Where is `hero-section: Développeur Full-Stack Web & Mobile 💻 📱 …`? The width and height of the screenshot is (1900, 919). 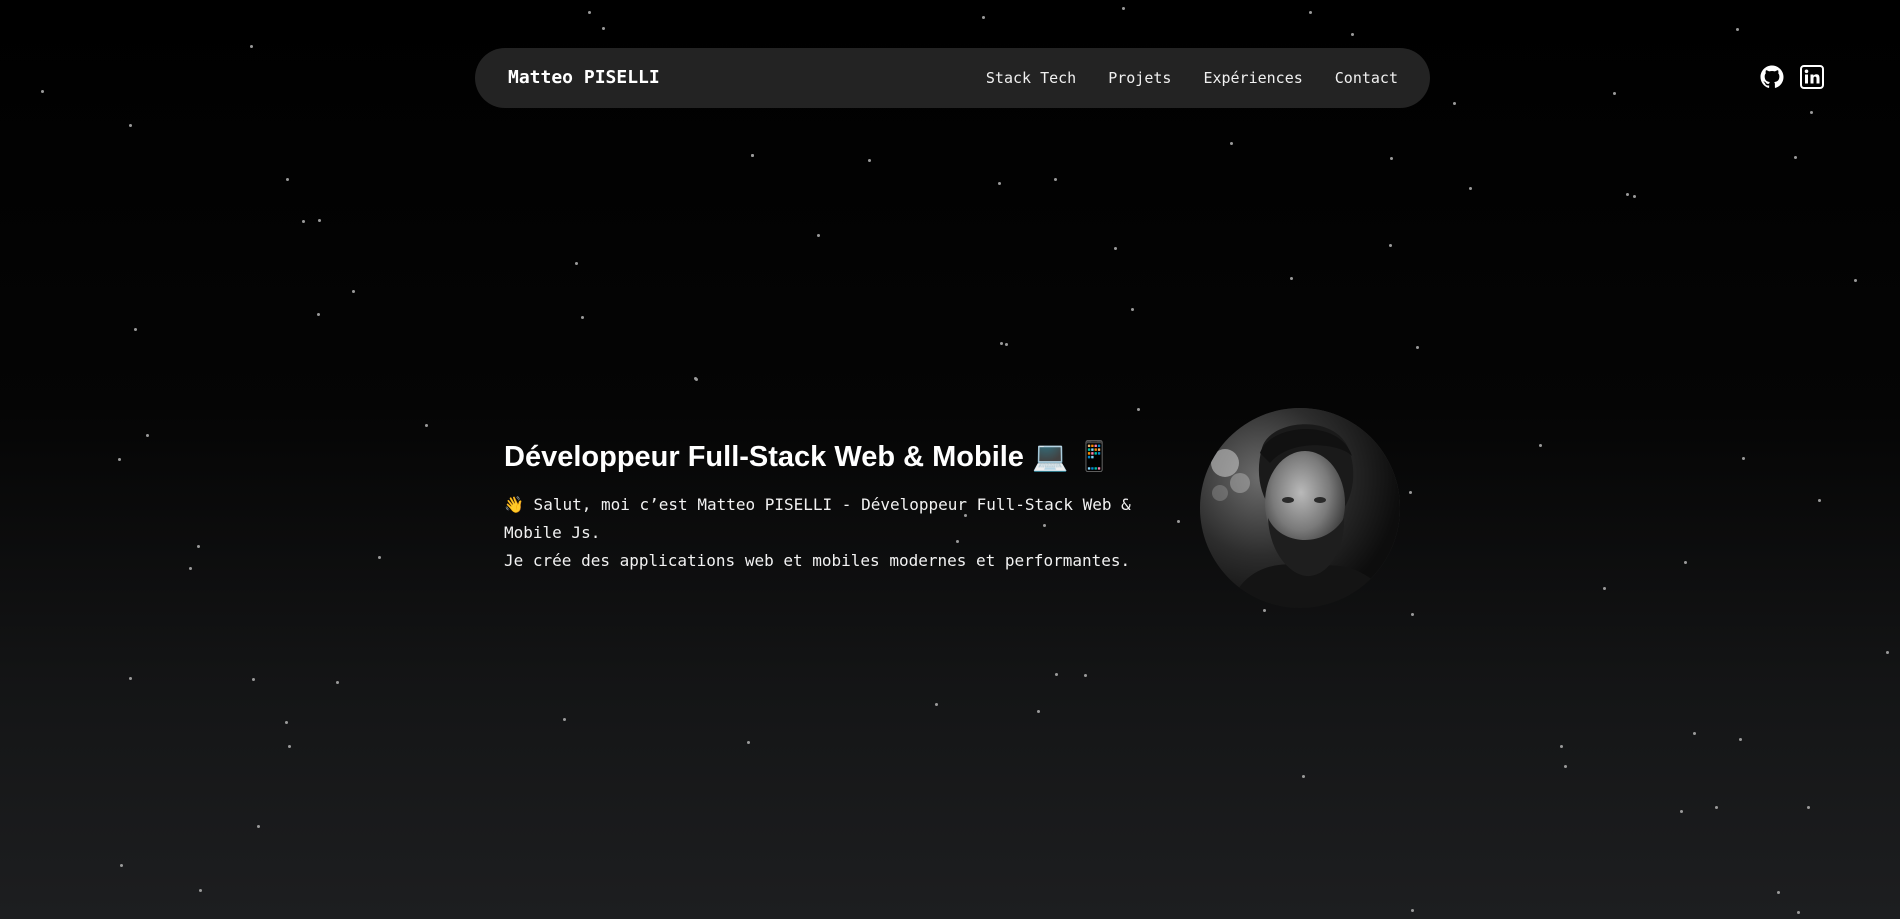
hero-section: Développeur Full-Stack Web & Mobile 💻 📱 … is located at coordinates (834, 505).